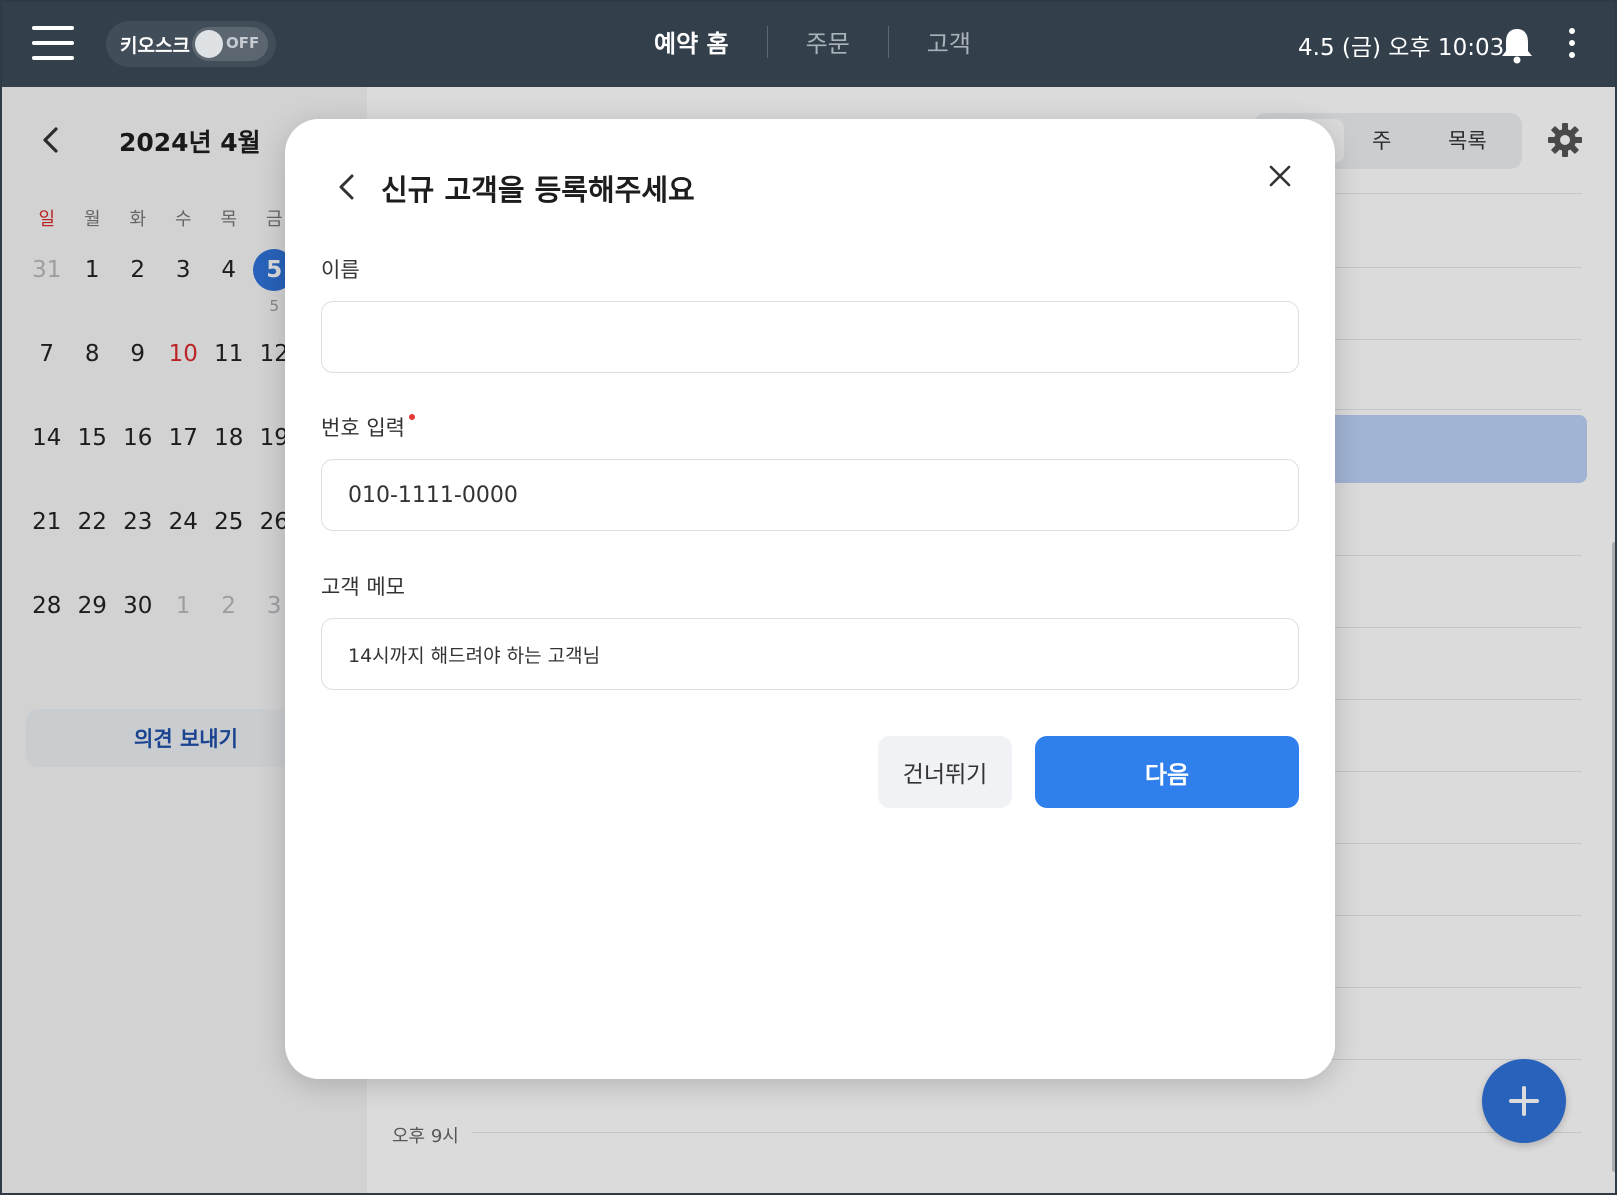 The image size is (1617, 1195). I want to click on main-nav: 예약 홈 주문 고객, so click(812, 41).